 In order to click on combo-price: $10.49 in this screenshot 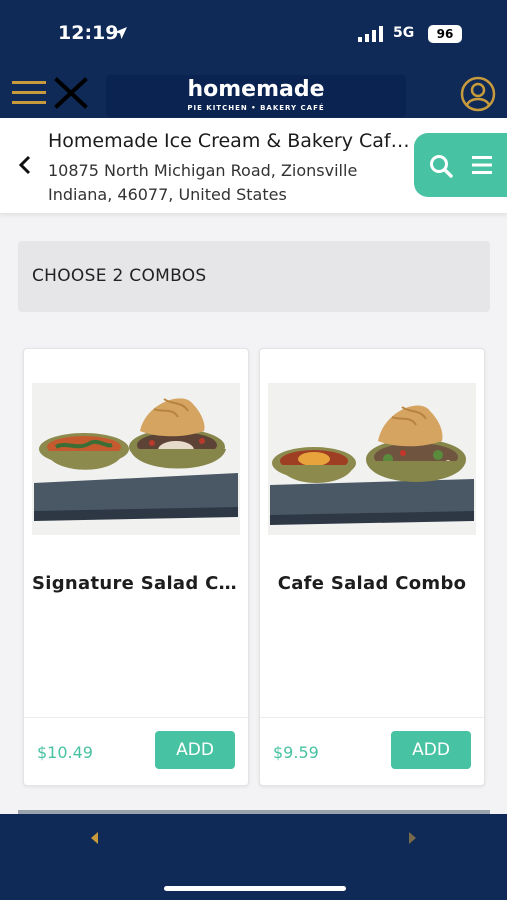, I will do `click(65, 752)`.